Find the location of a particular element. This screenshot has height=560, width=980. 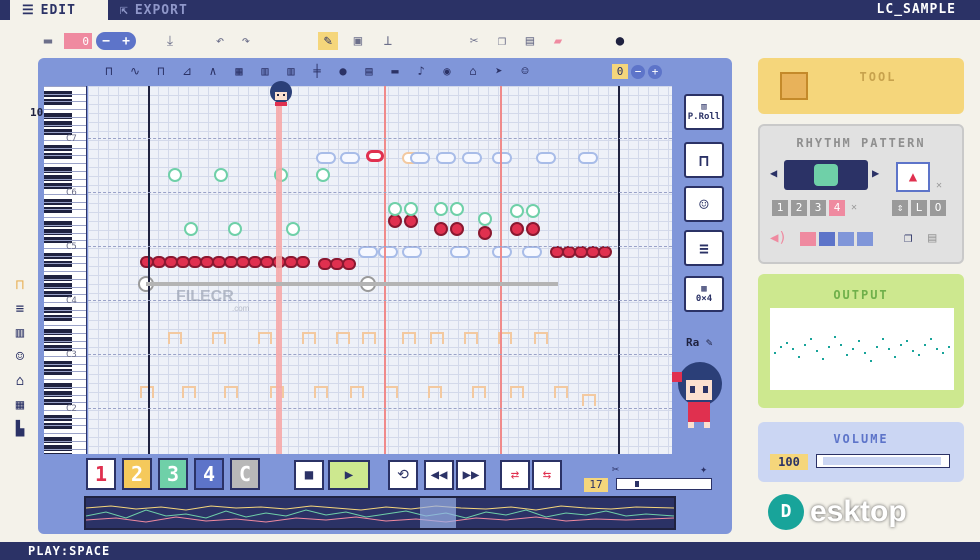

speaker-icon: ◀) is located at coordinates (778, 238).